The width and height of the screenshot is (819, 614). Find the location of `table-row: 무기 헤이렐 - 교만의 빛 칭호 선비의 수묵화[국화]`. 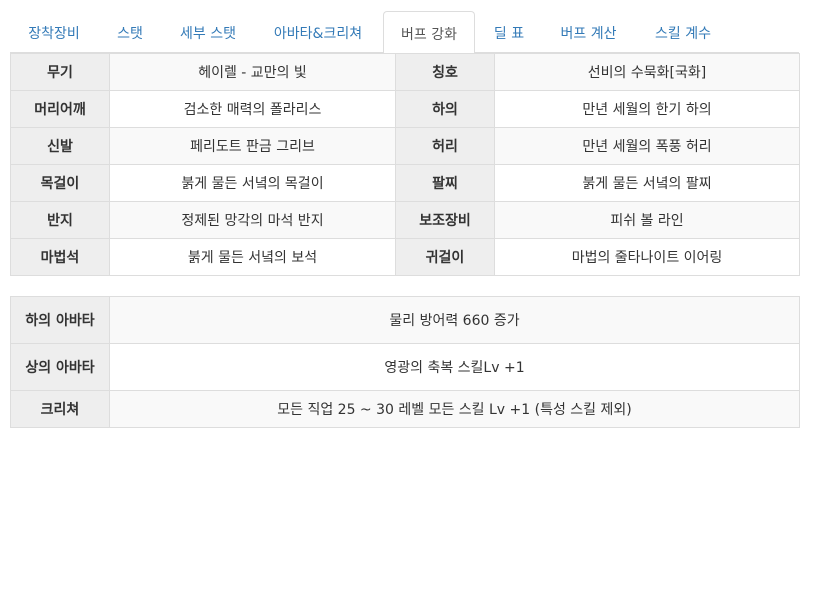

table-row: 무기 헤이렐 - 교만의 빛 칭호 선비의 수묵화[국화] is located at coordinates (405, 72).